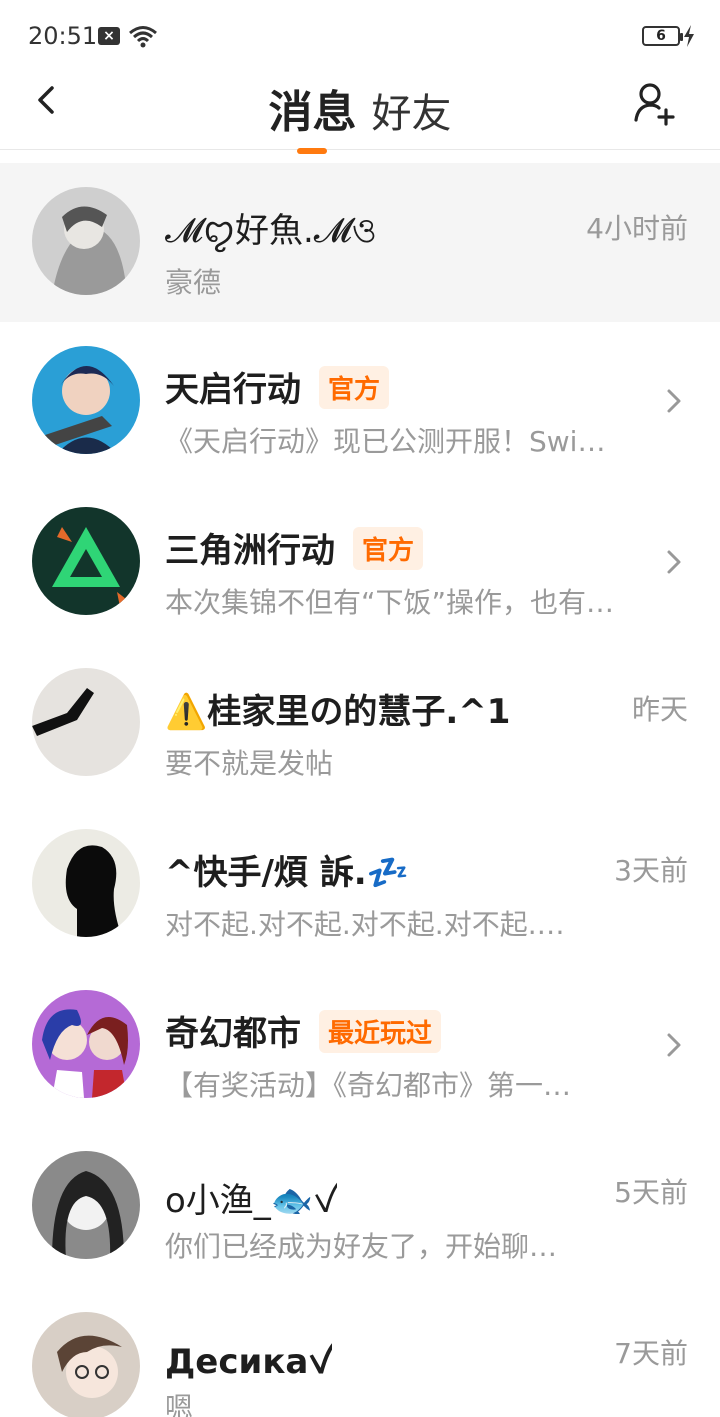  What do you see at coordinates (338, 712) in the screenshot?
I see `conversation-name: ⚠️桂家里の的慧子.^1` at bounding box center [338, 712].